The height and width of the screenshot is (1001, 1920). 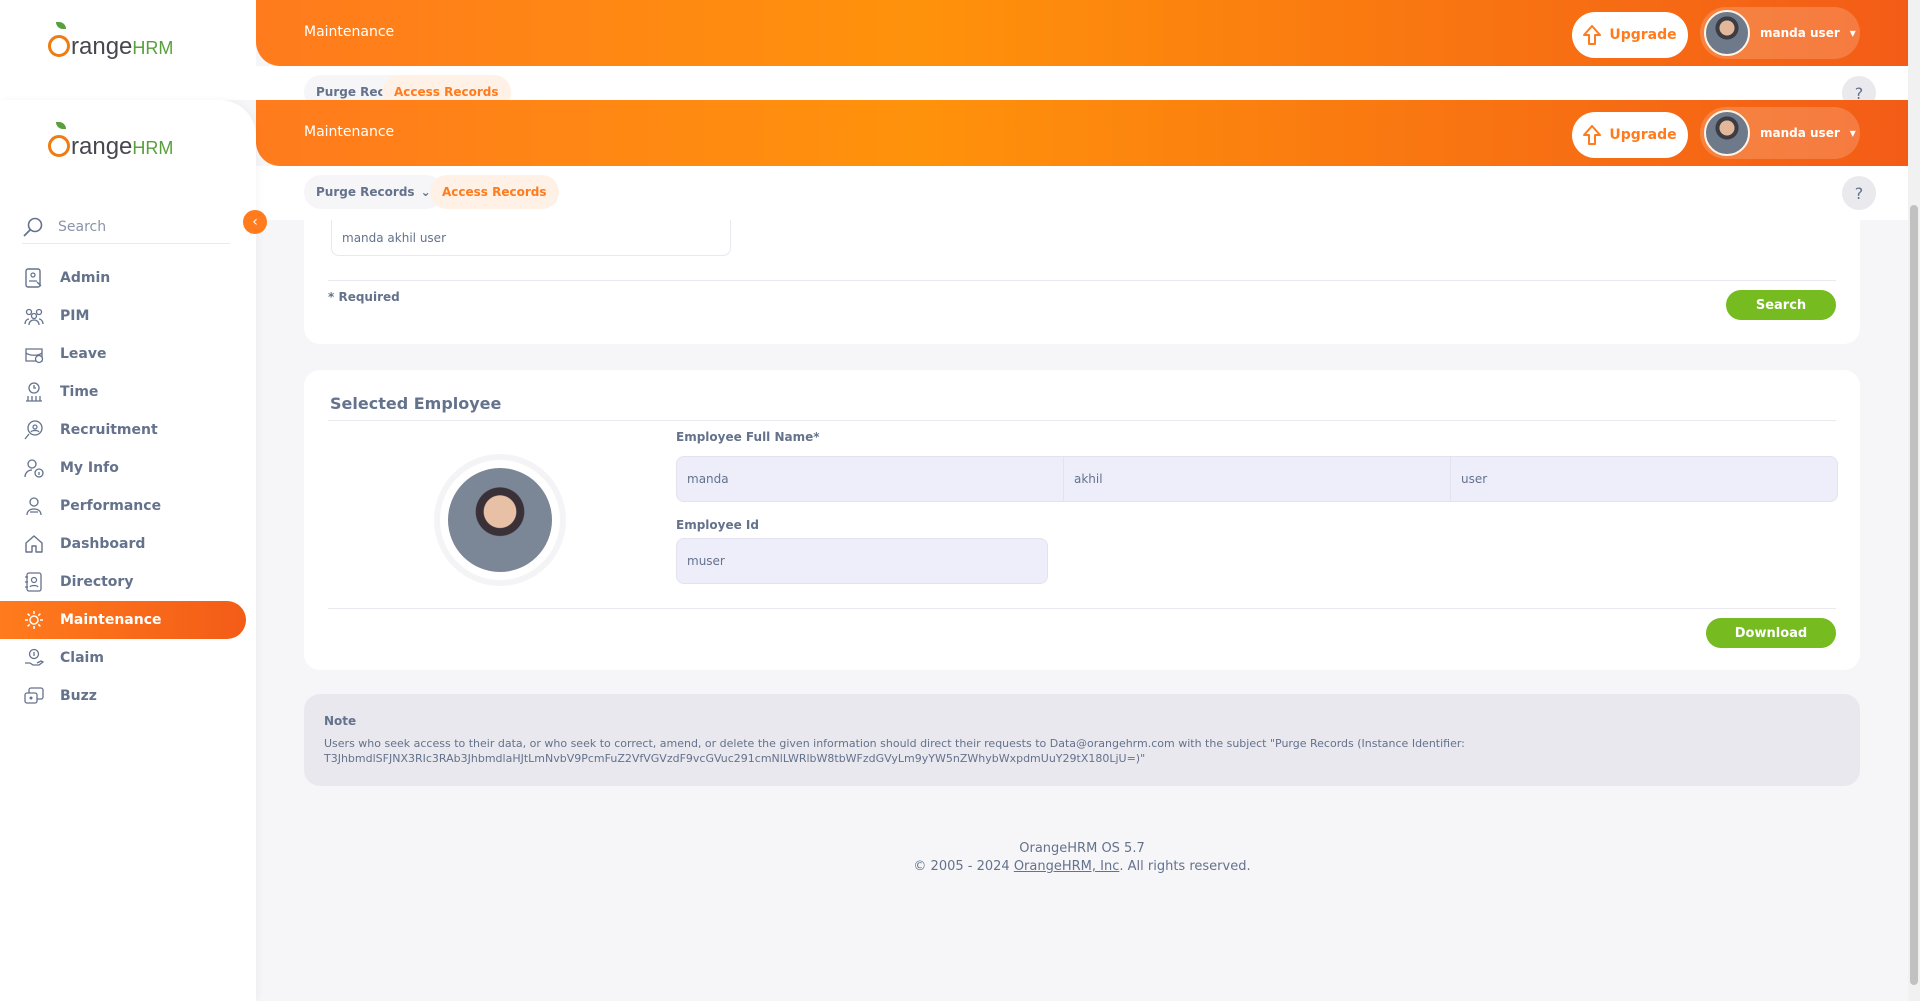 I want to click on company-link: OrangeHRM, Inc, so click(x=1067, y=866).